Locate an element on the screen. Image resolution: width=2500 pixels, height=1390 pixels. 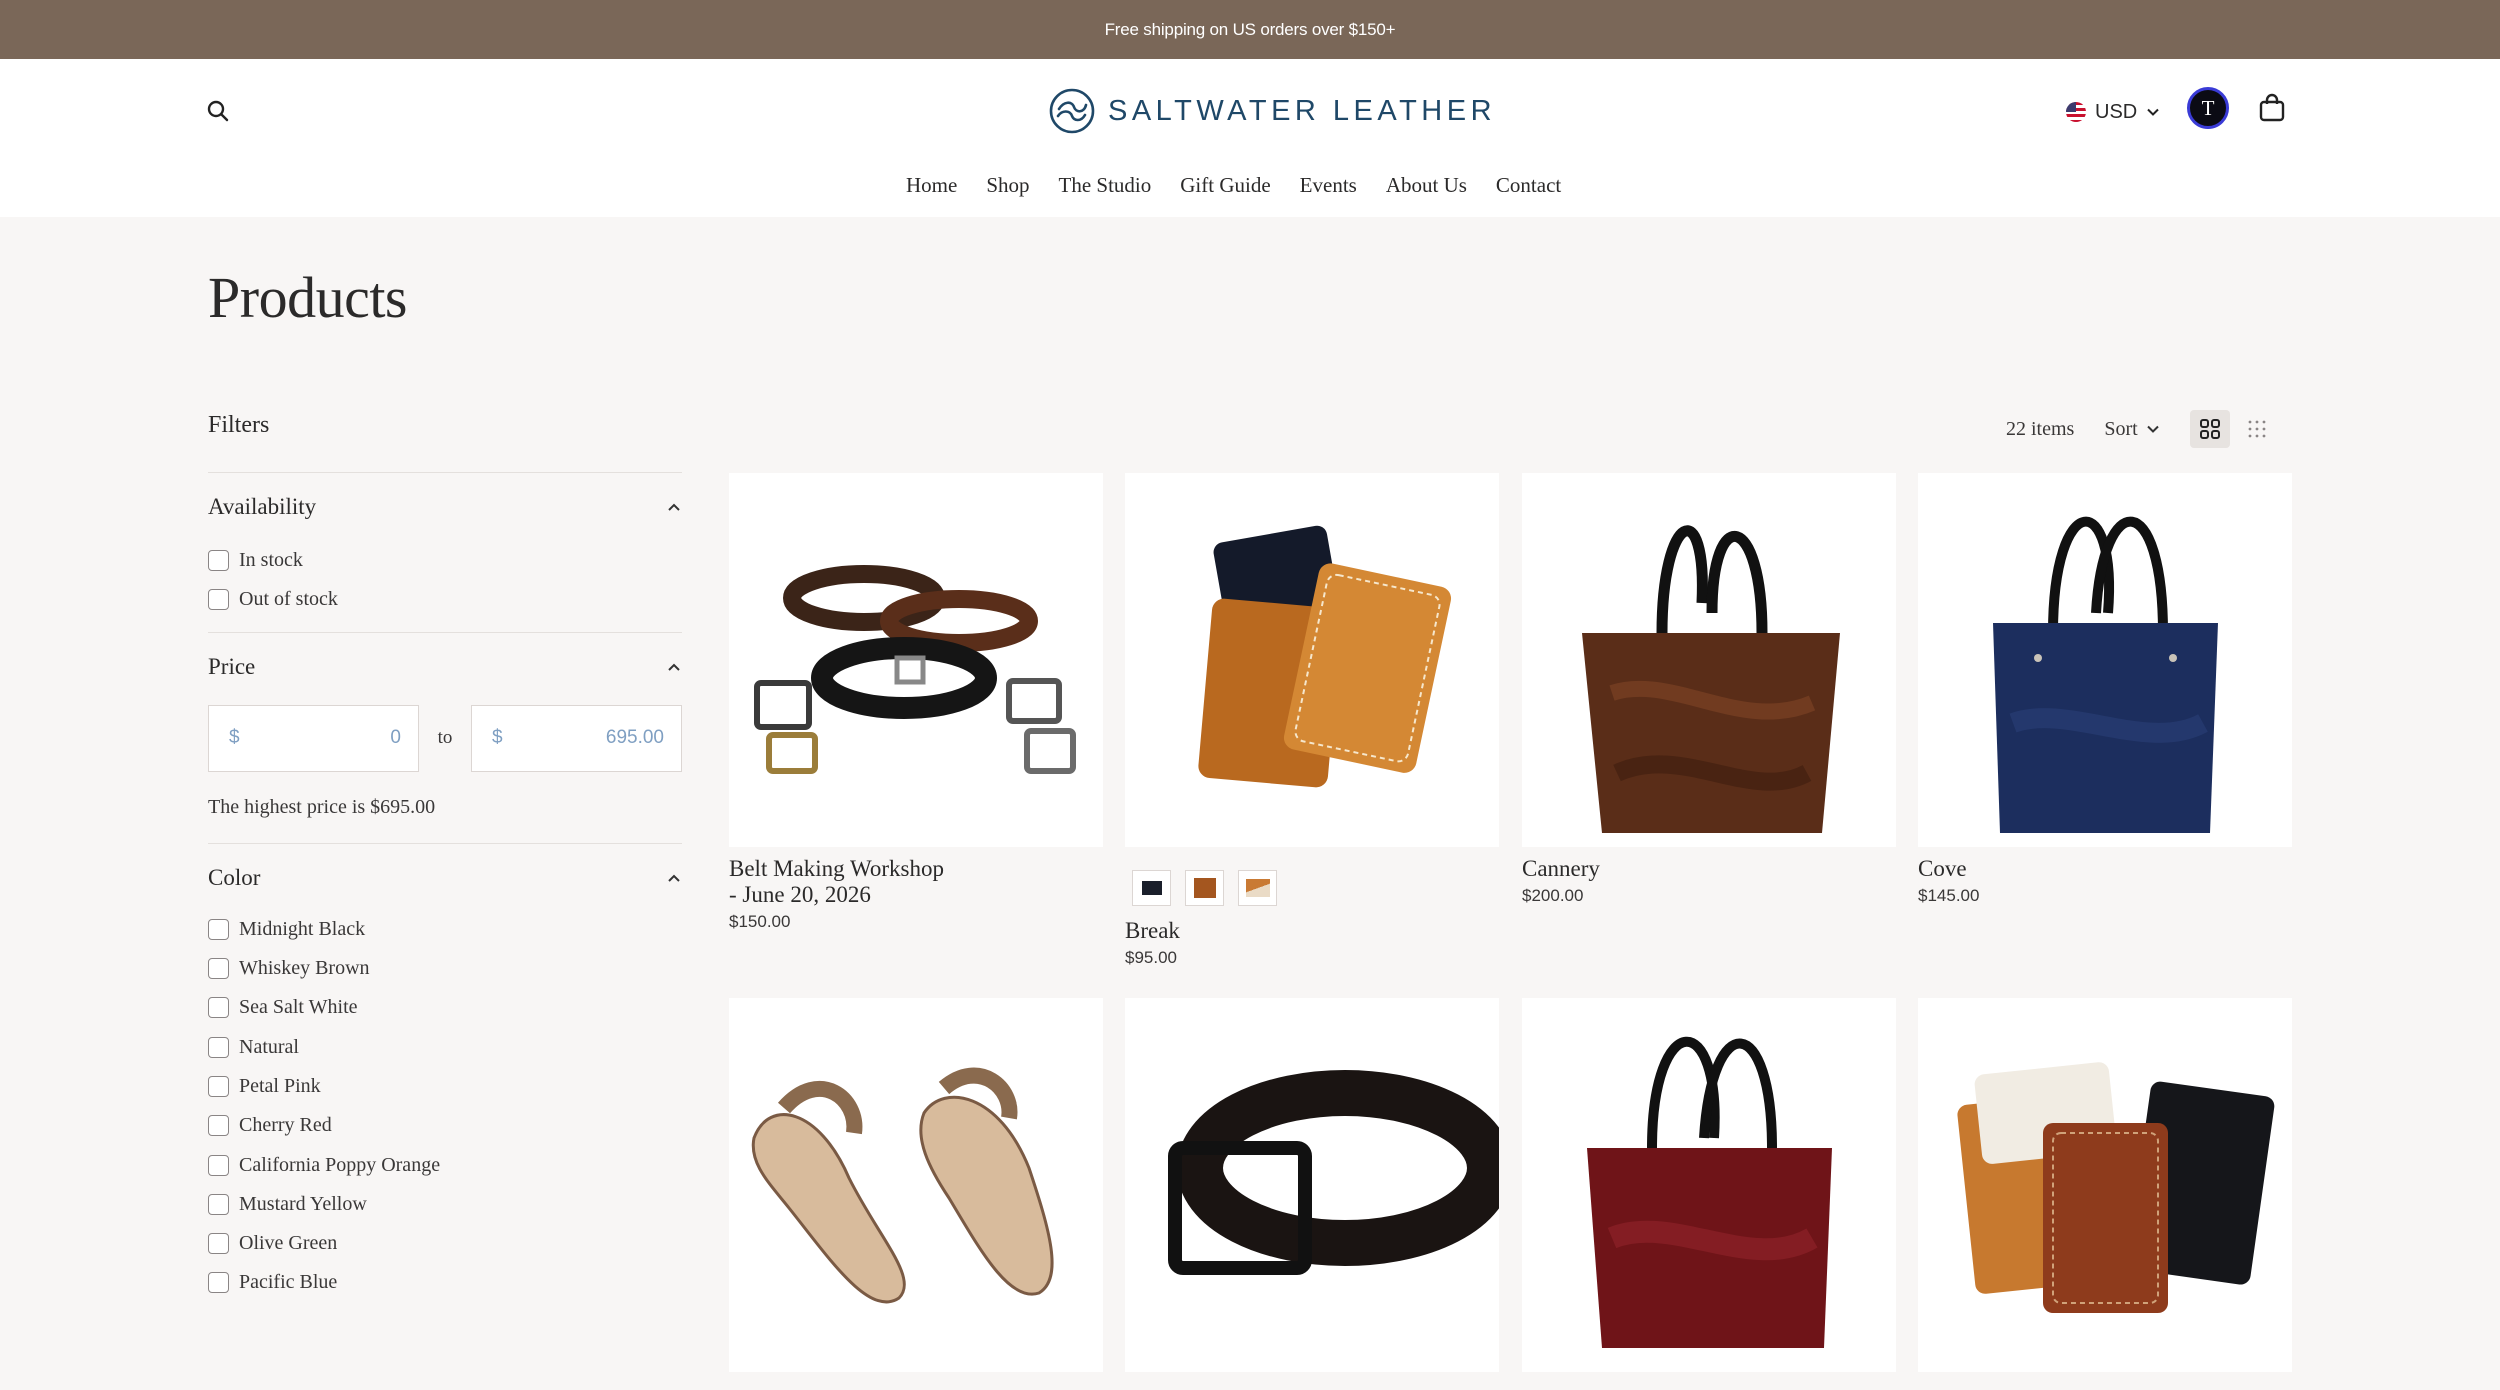
us-flag-icon is located at coordinates (2076, 112).